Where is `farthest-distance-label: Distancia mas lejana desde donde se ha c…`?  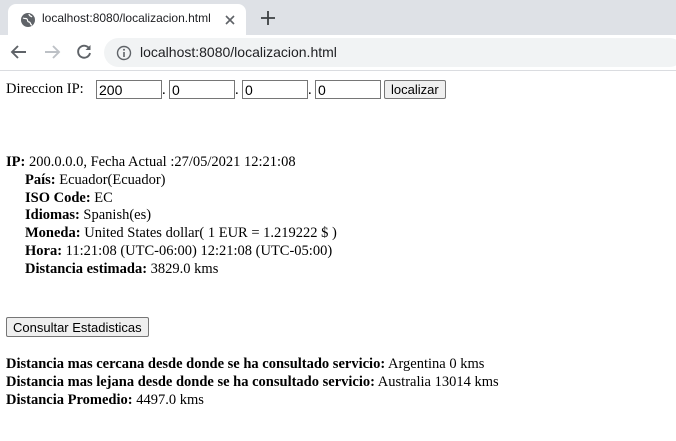
farthest-distance-label: Distancia mas lejana desde donde se ha c… is located at coordinates (190, 382).